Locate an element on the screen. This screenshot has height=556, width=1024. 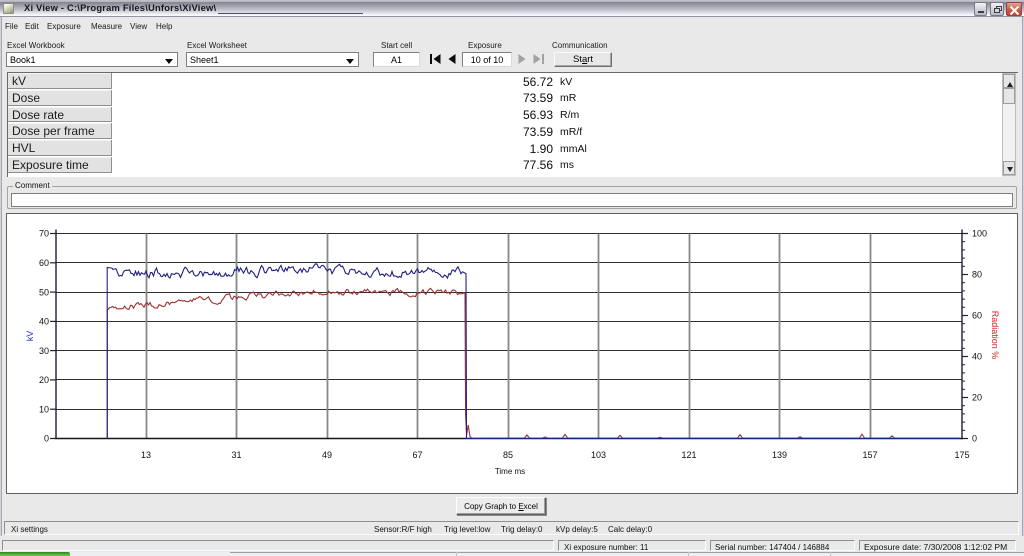
svg-text: 10 is located at coordinates (44, 409).